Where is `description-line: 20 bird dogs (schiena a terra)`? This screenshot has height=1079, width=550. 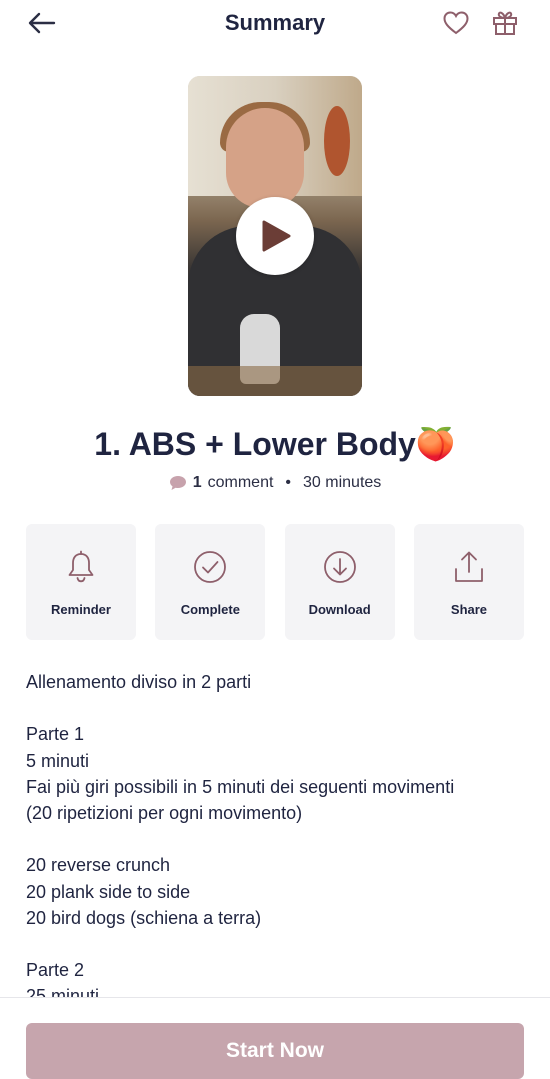
description-line: 20 bird dogs (schiena a terra) is located at coordinates (144, 917).